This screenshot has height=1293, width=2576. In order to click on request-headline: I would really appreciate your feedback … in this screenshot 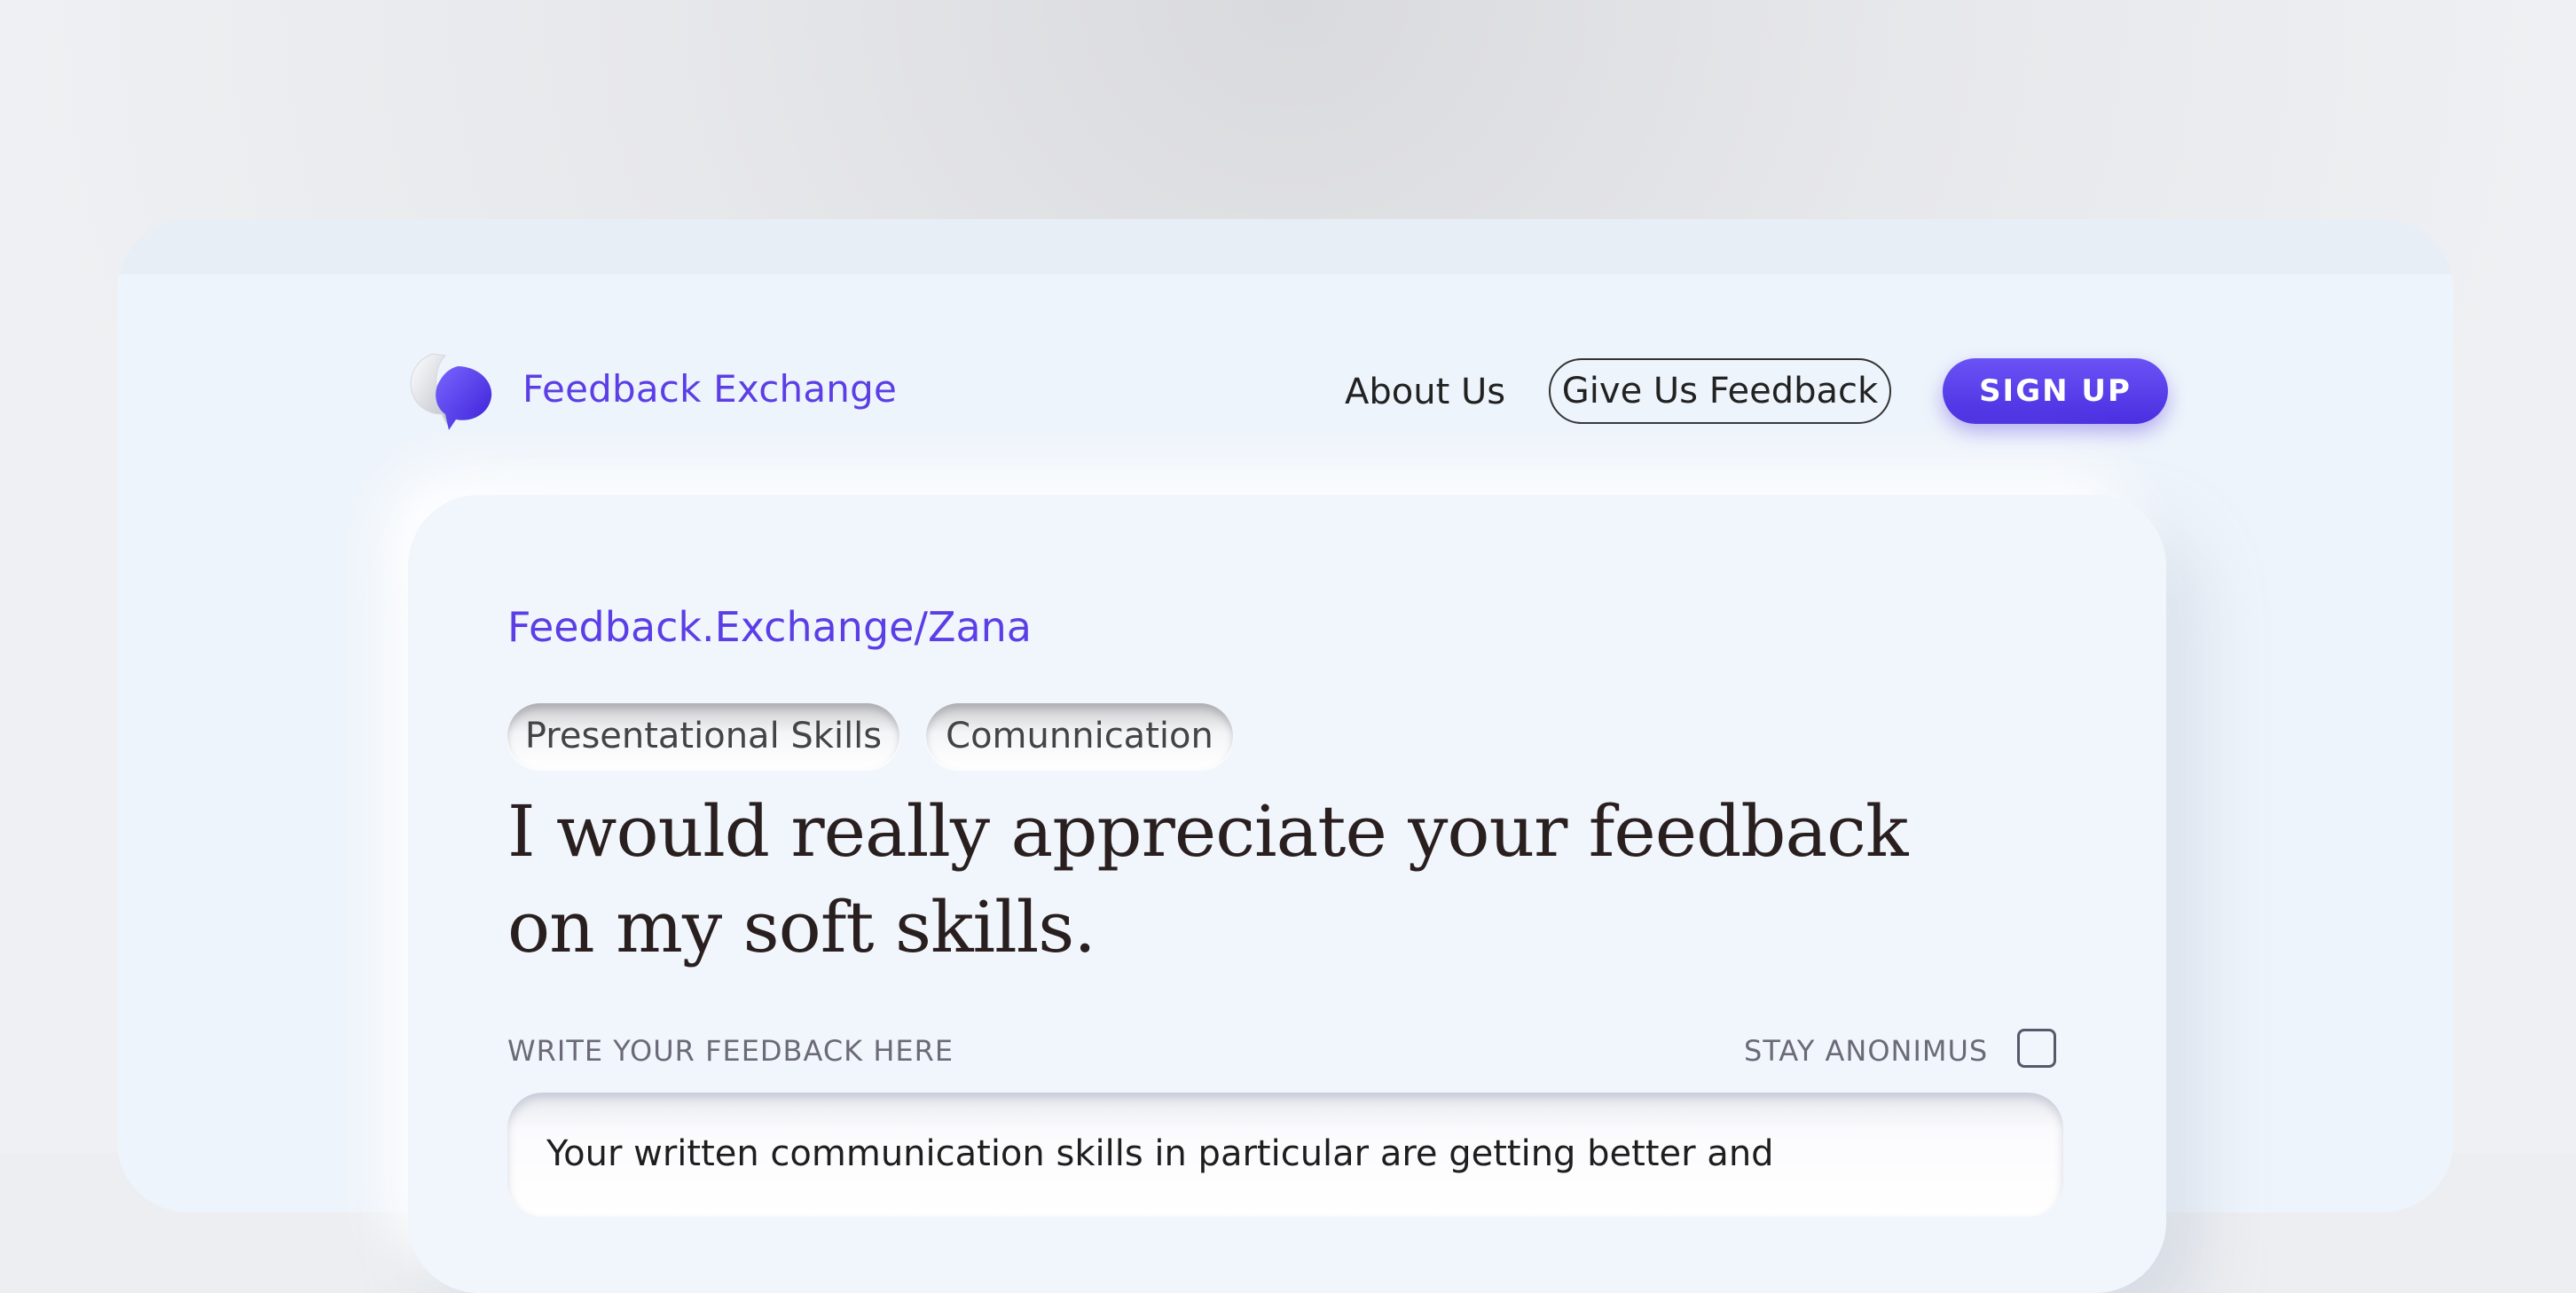, I will do `click(1207, 879)`.